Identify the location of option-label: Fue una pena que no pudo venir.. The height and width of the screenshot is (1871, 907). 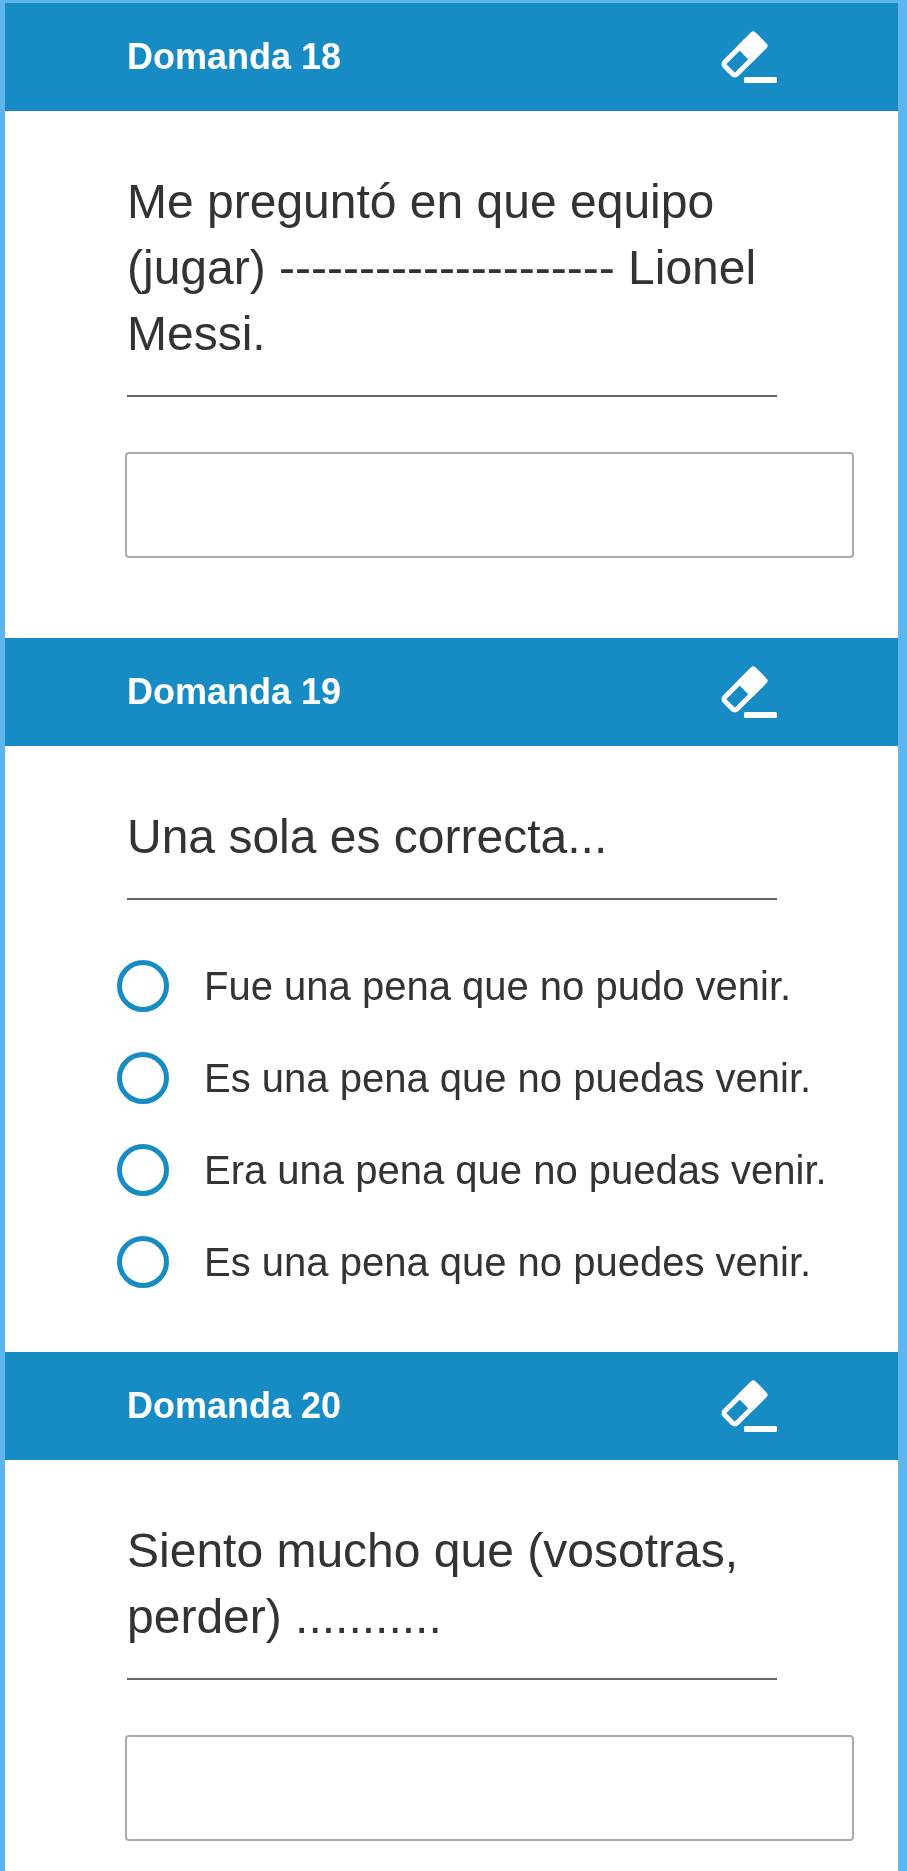
(498, 986).